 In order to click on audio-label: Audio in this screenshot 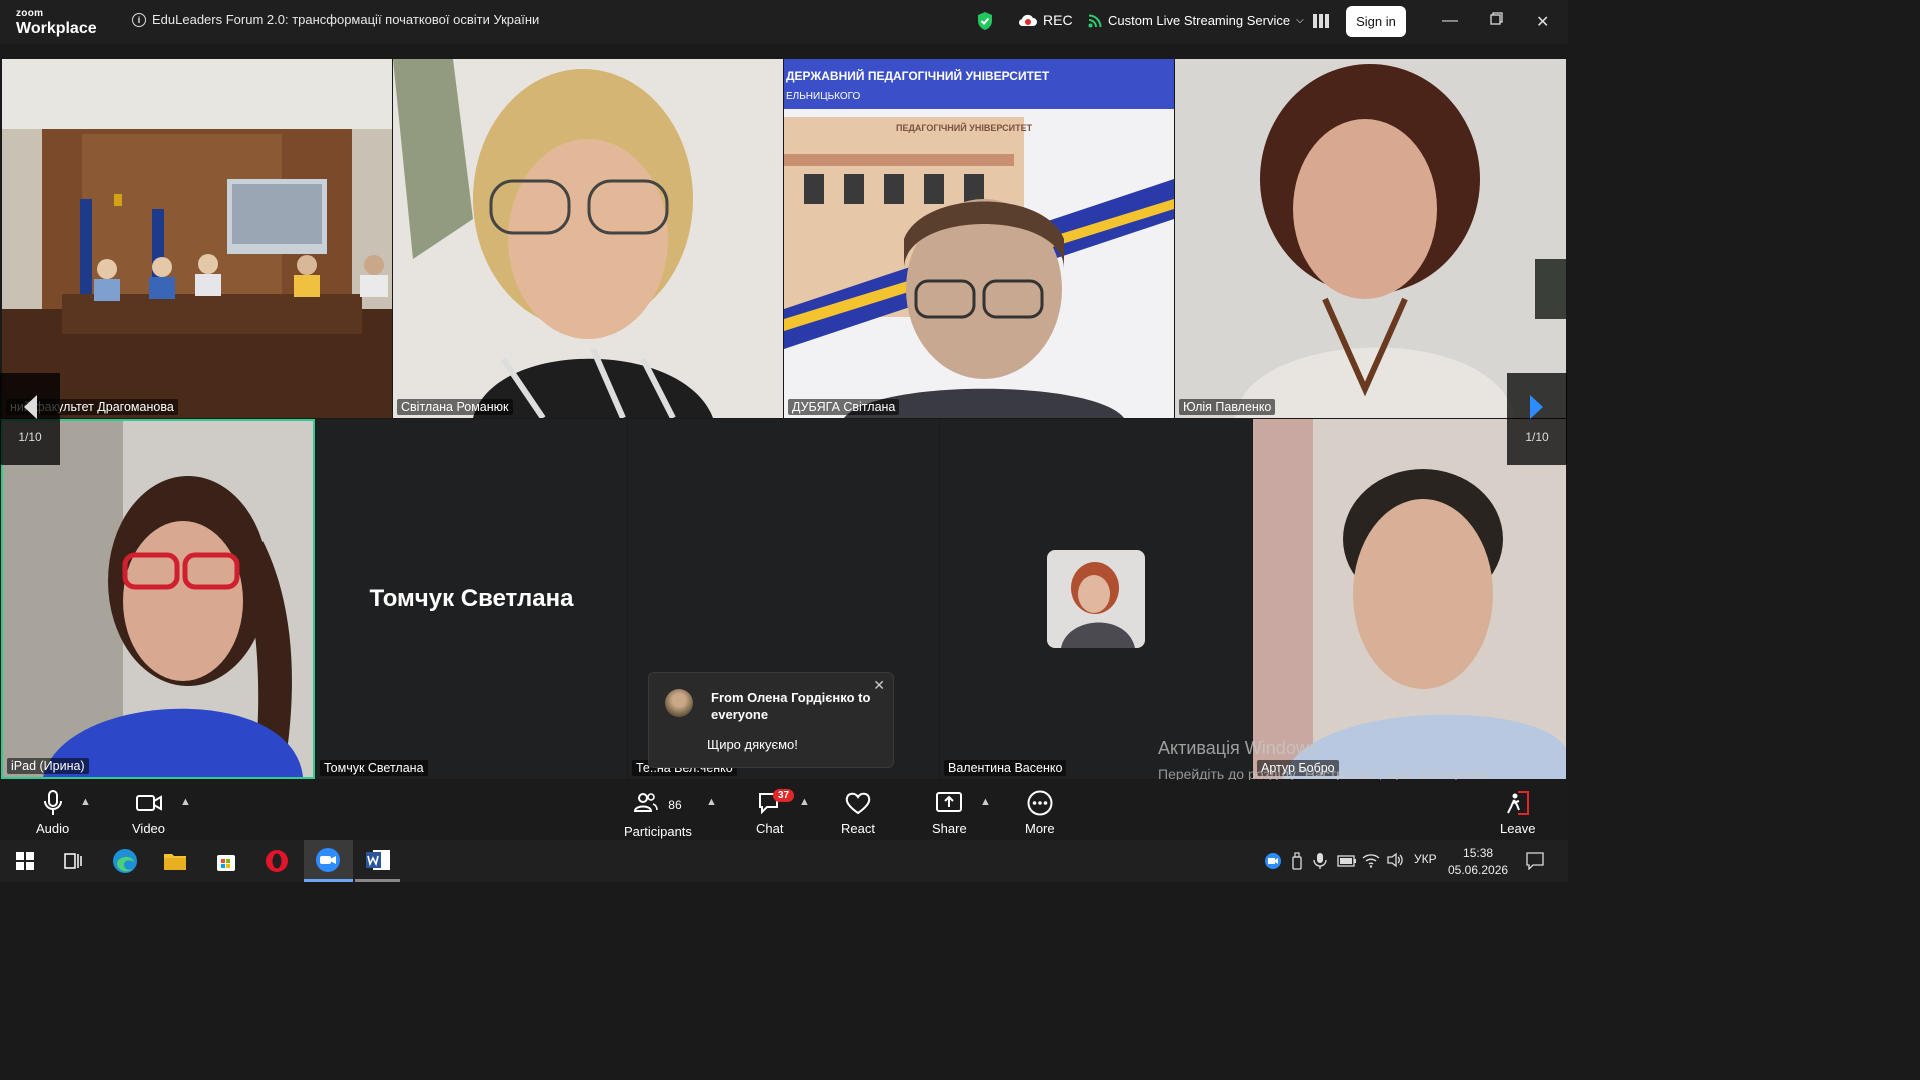, I will do `click(53, 828)`.